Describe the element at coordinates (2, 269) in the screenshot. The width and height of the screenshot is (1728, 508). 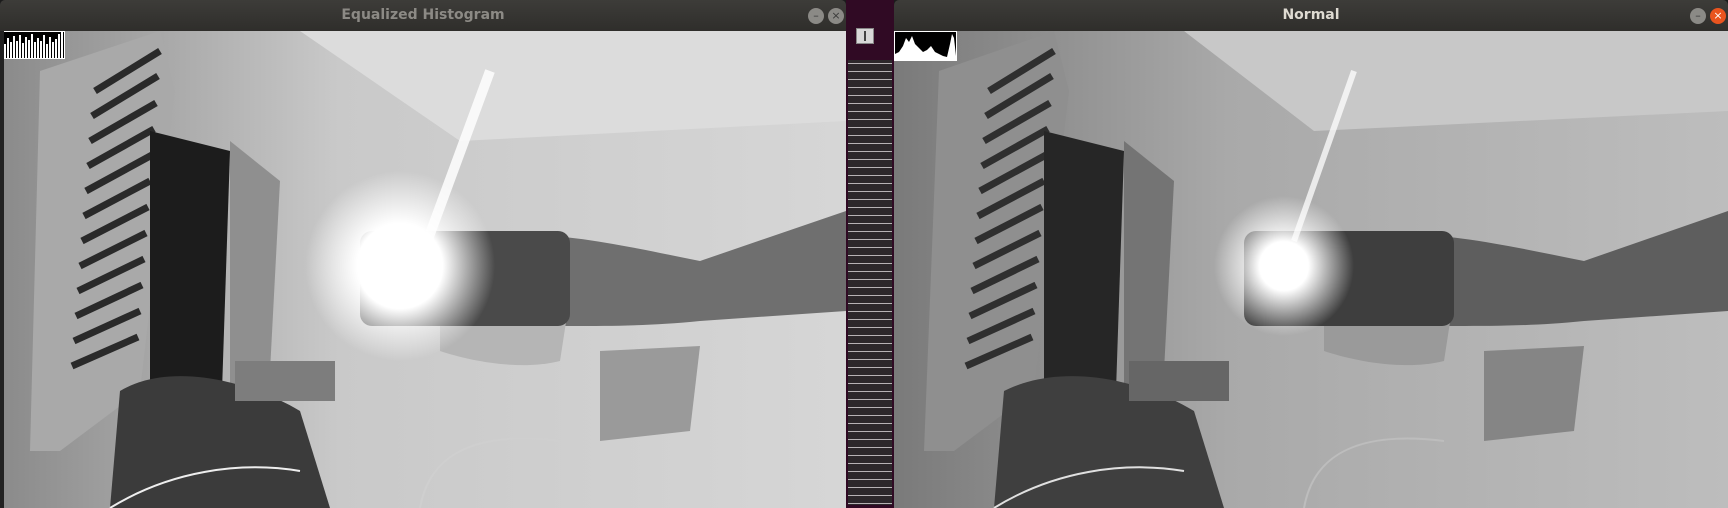
I see `desktop-edge` at that location.